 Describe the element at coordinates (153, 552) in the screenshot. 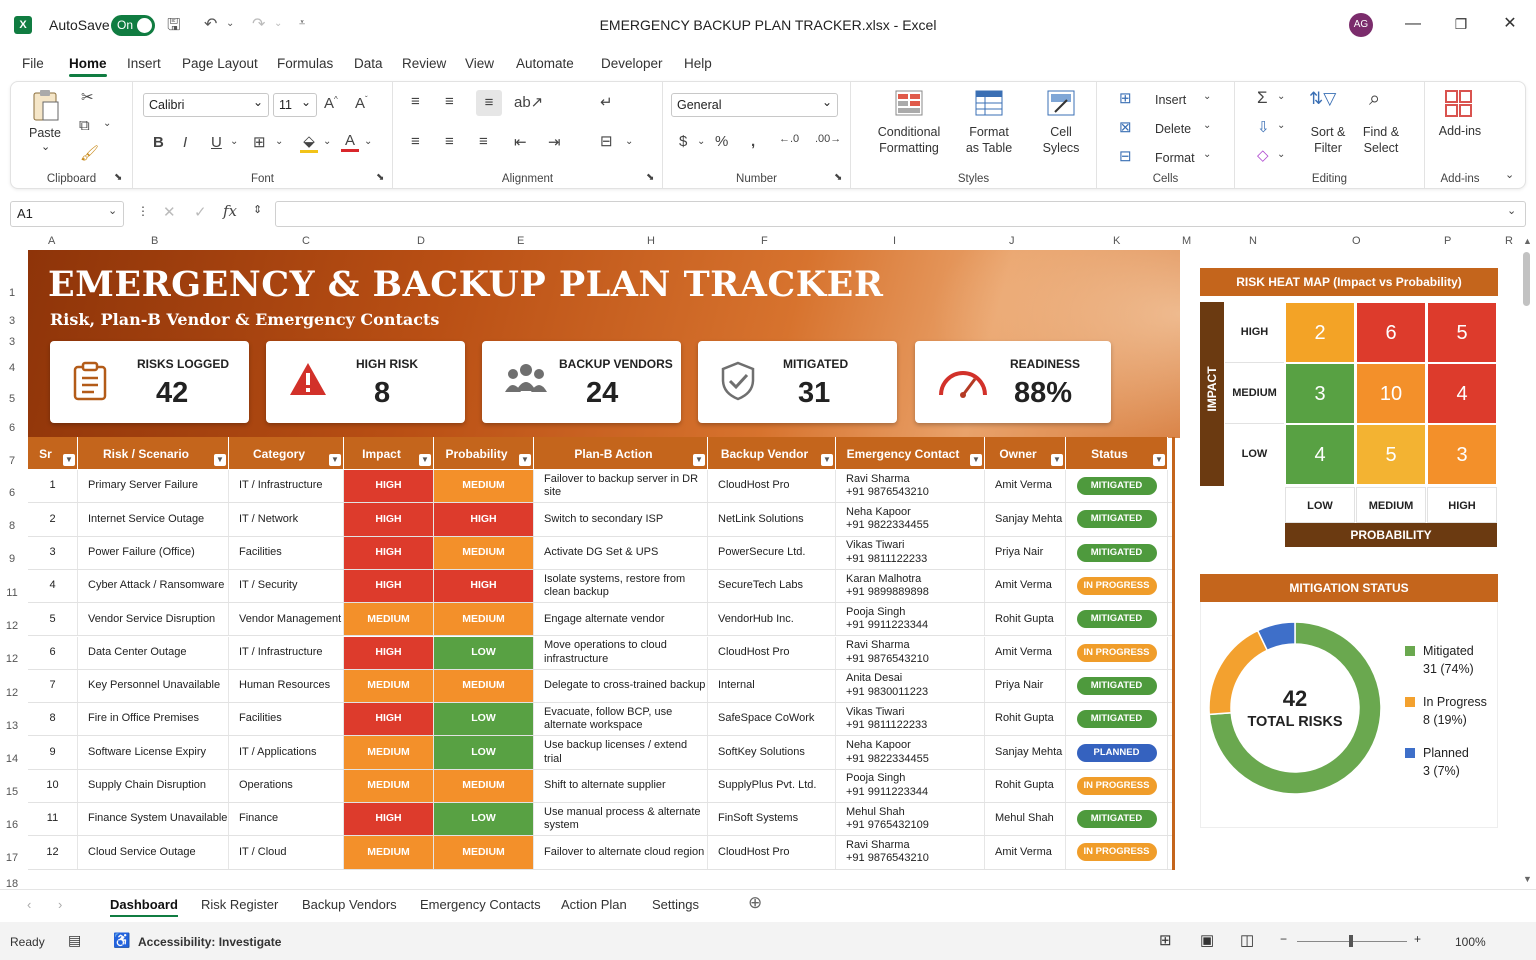

I see `cell-risk: Power Failure (Office)` at that location.